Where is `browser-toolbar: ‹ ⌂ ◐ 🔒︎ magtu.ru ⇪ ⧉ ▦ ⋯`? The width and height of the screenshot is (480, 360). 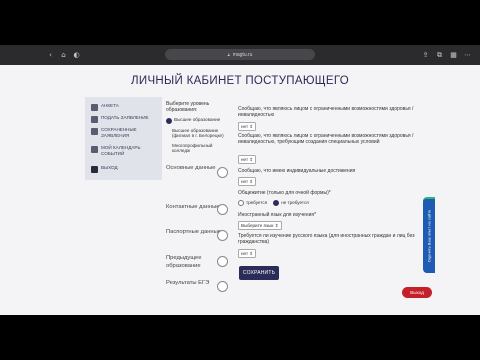 browser-toolbar: ‹ ⌂ ◐ 🔒︎ magtu.ru ⇪ ⧉ ▦ ⋯ is located at coordinates (240, 55).